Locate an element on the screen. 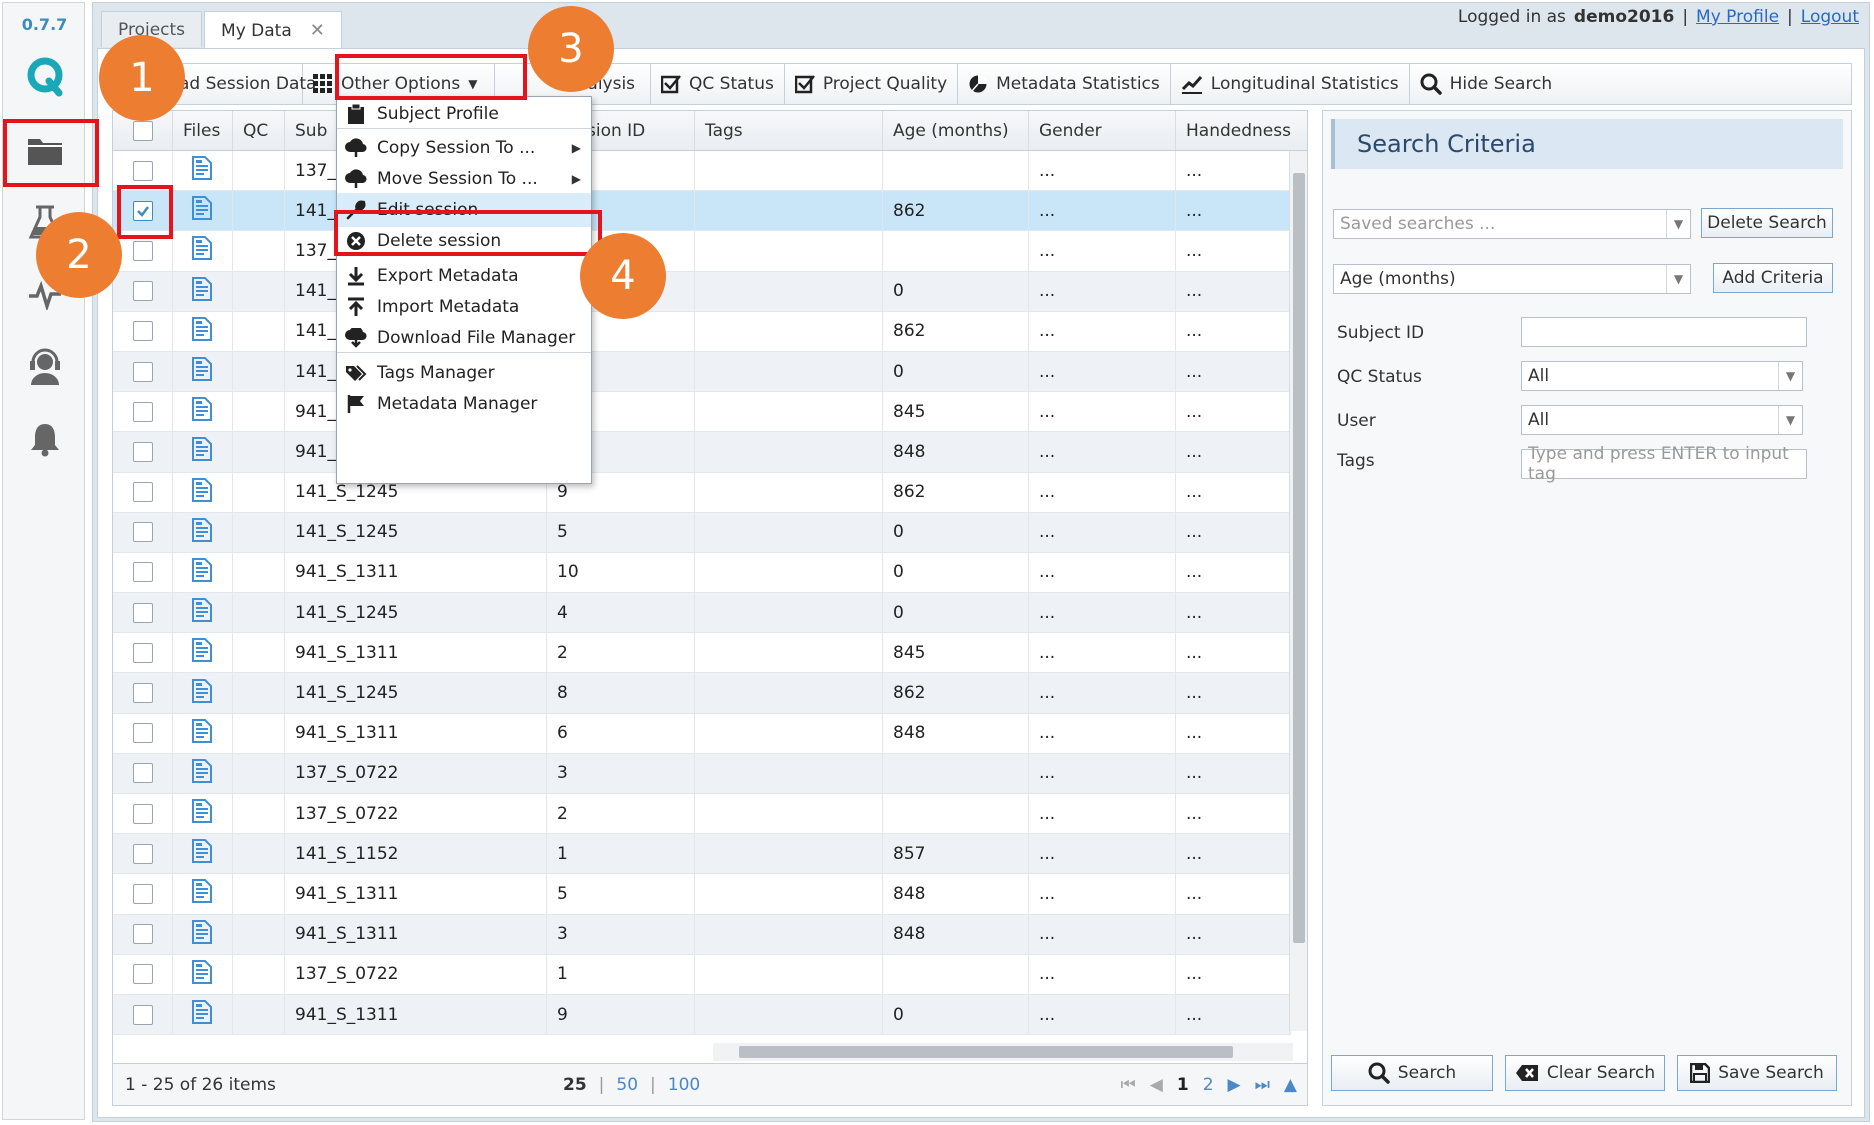  delete-search-button: Delete Search is located at coordinates (1767, 223).